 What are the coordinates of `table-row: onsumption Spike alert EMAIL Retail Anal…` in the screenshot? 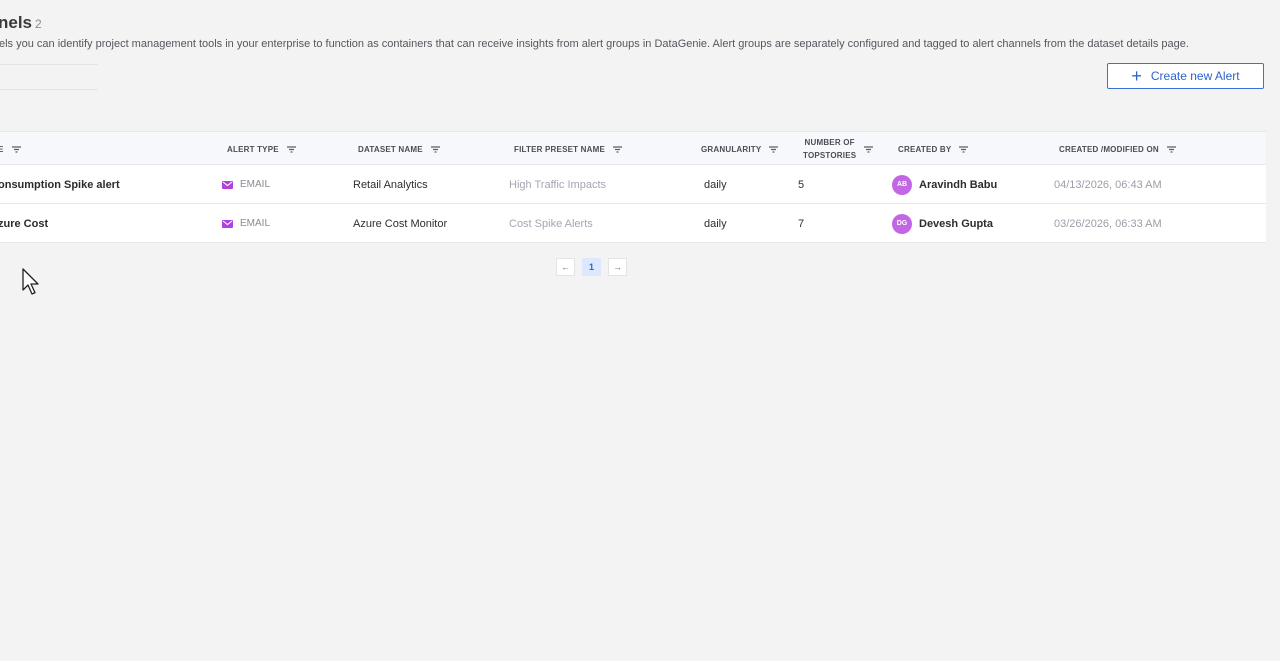 It's located at (633, 184).